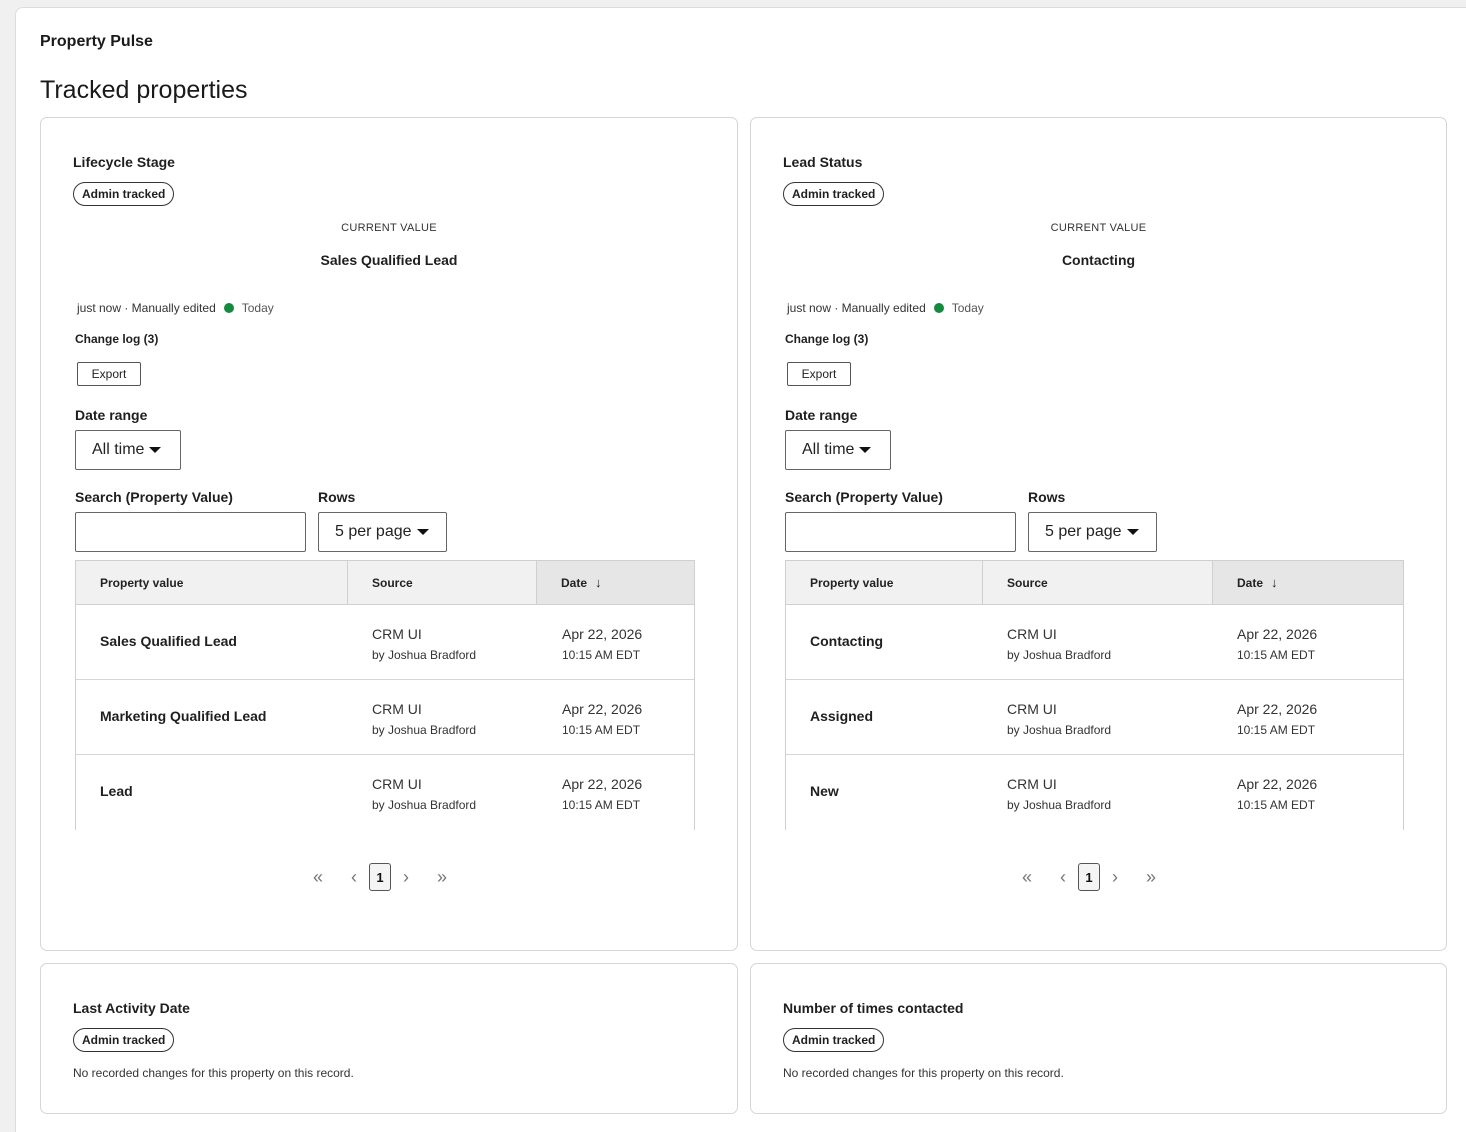 This screenshot has height=1132, width=1466. What do you see at coordinates (144, 90) in the screenshot?
I see `section-title: Tracked properties` at bounding box center [144, 90].